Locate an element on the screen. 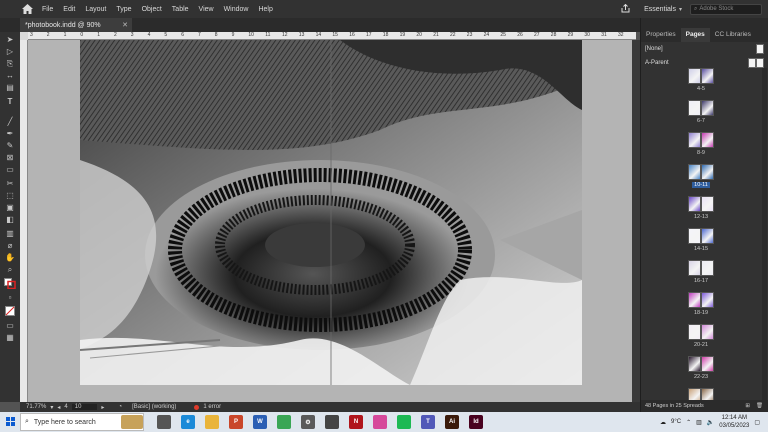 The width and height of the screenshot is (768, 432). spotify-icon is located at coordinates (404, 422).